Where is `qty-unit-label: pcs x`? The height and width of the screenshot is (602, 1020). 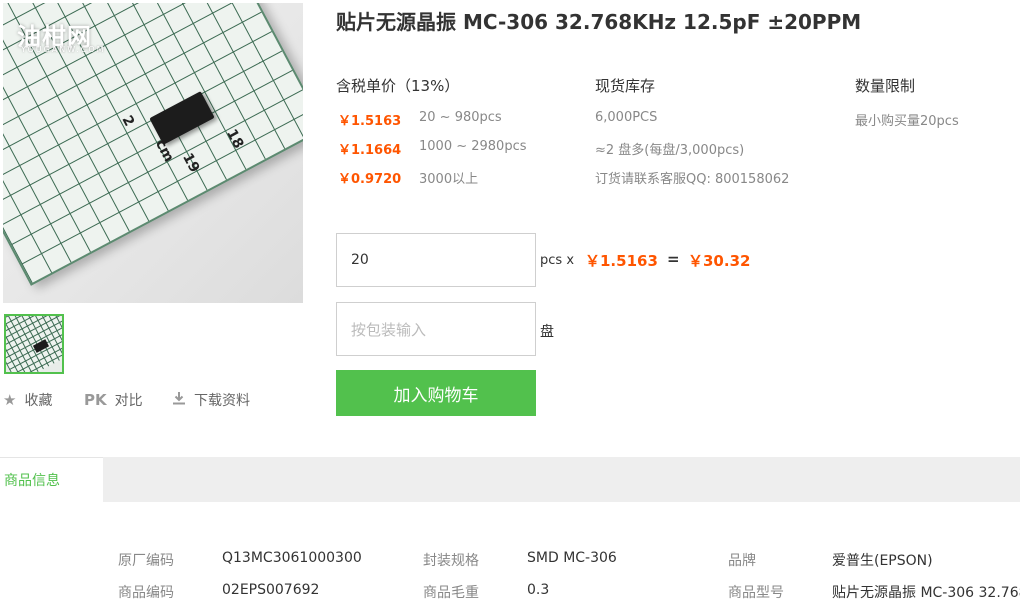
qty-unit-label: pcs x is located at coordinates (557, 260).